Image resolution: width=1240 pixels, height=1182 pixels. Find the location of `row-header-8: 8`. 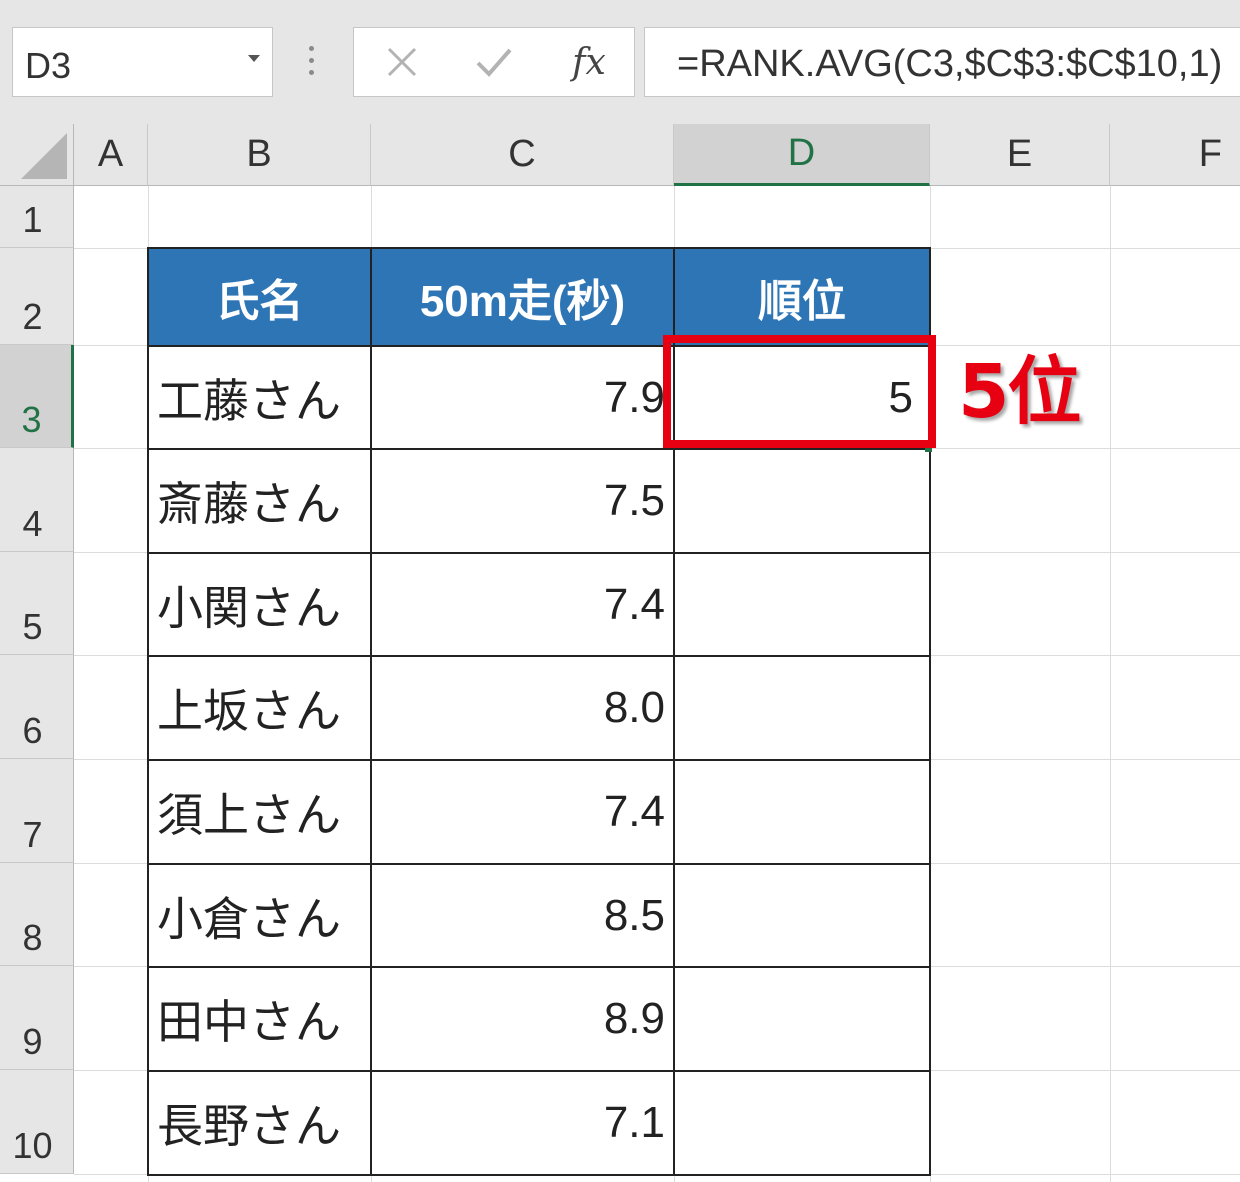

row-header-8: 8 is located at coordinates (37, 914).